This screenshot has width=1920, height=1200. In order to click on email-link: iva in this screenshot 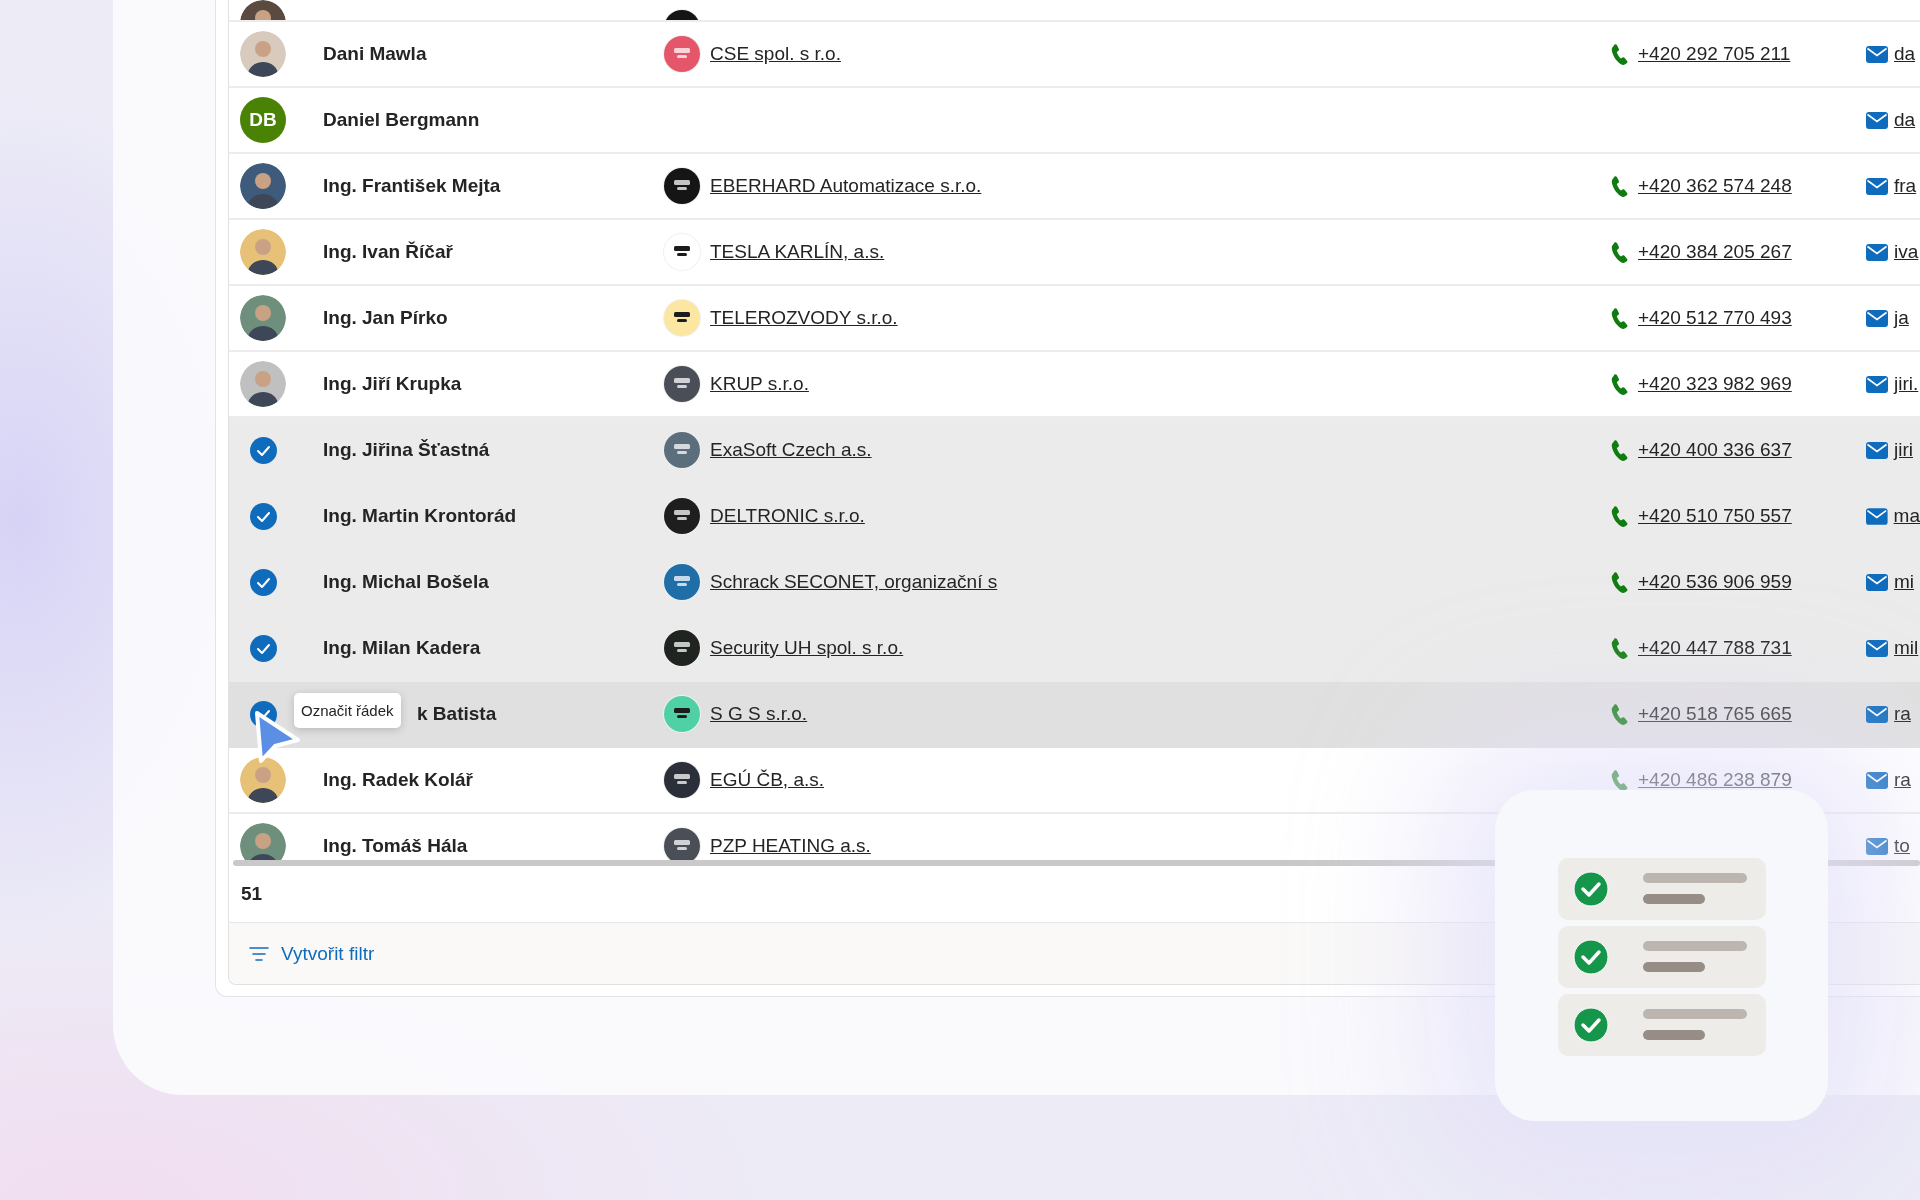, I will do `click(1906, 252)`.